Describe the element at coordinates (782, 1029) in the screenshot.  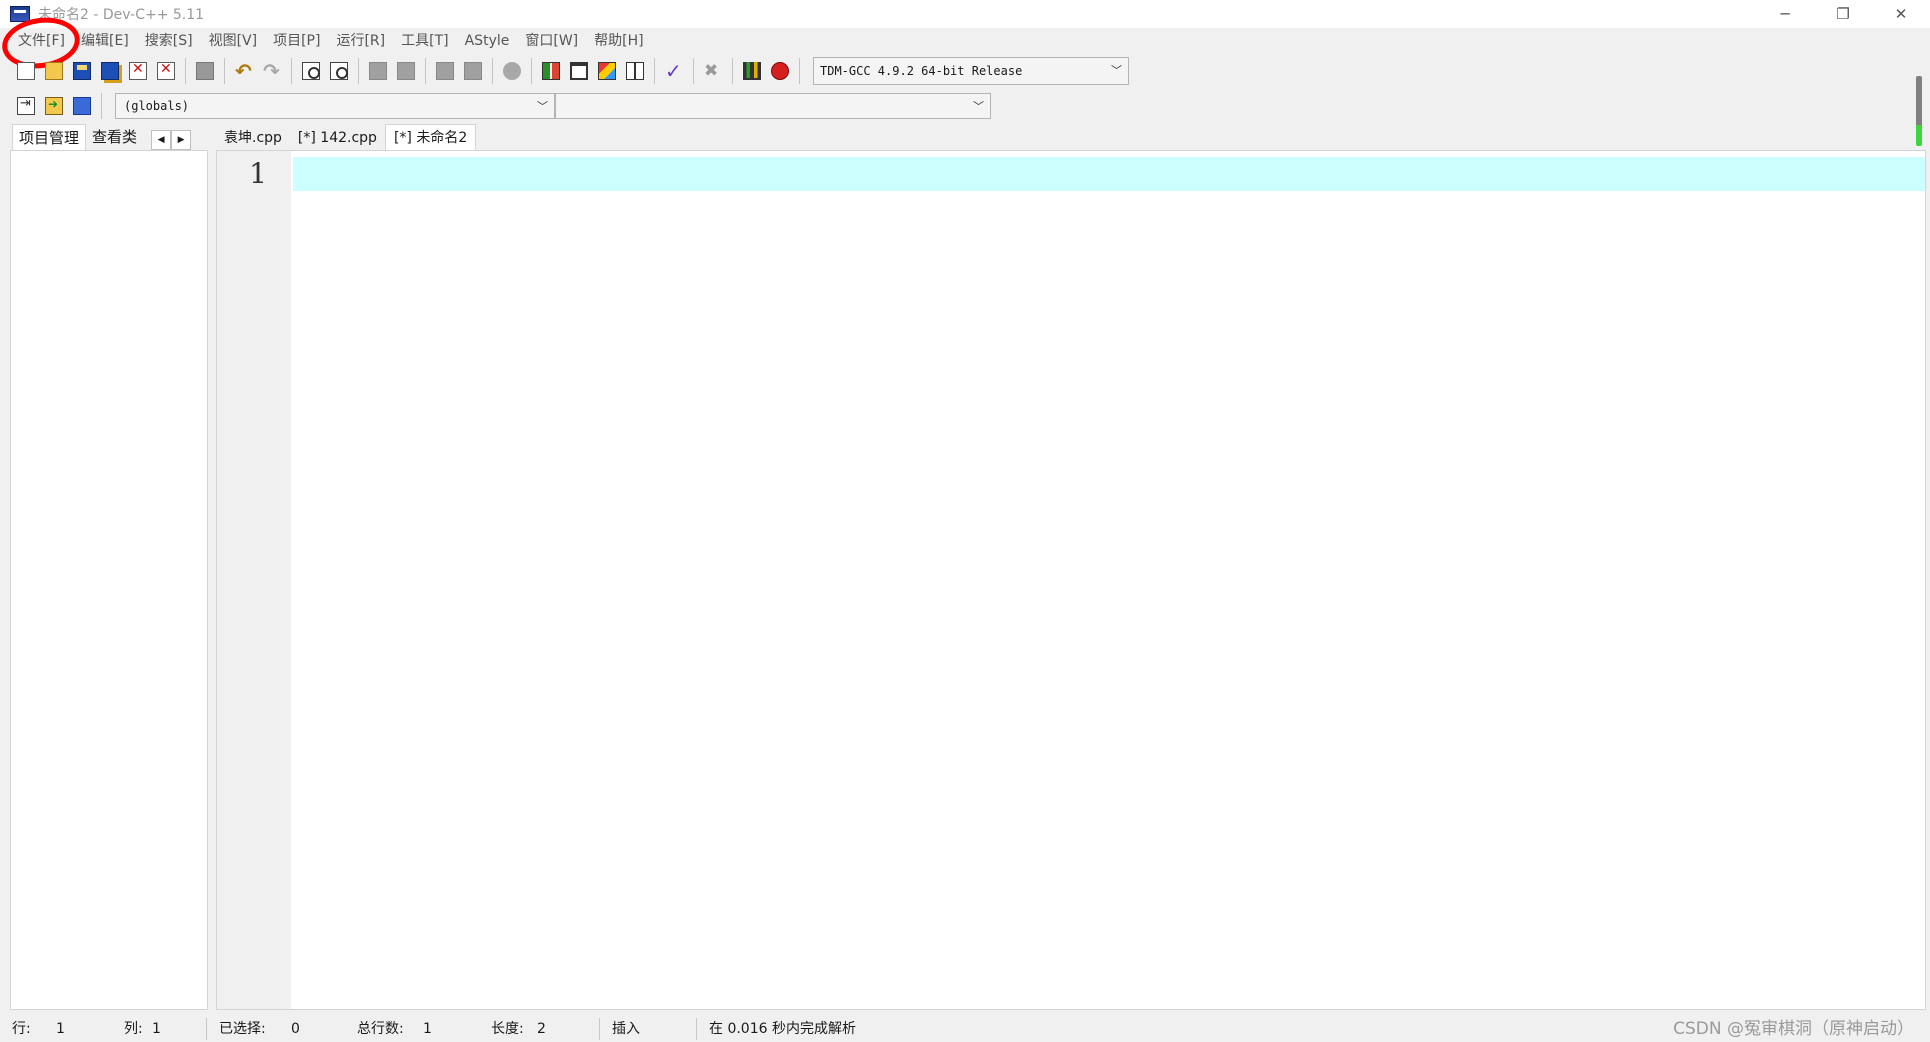
I see `status-parse-message: 在 0.016 秒内完成解析` at that location.